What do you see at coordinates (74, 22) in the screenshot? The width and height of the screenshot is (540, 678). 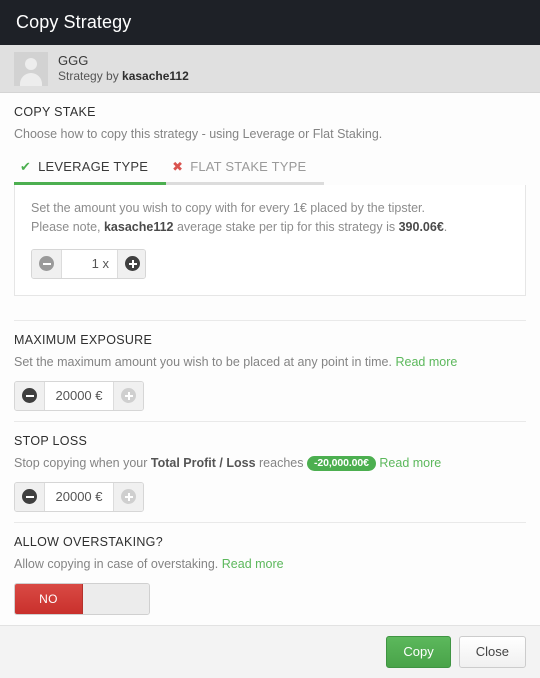 I see `page-title: Copy Strategy` at bounding box center [74, 22].